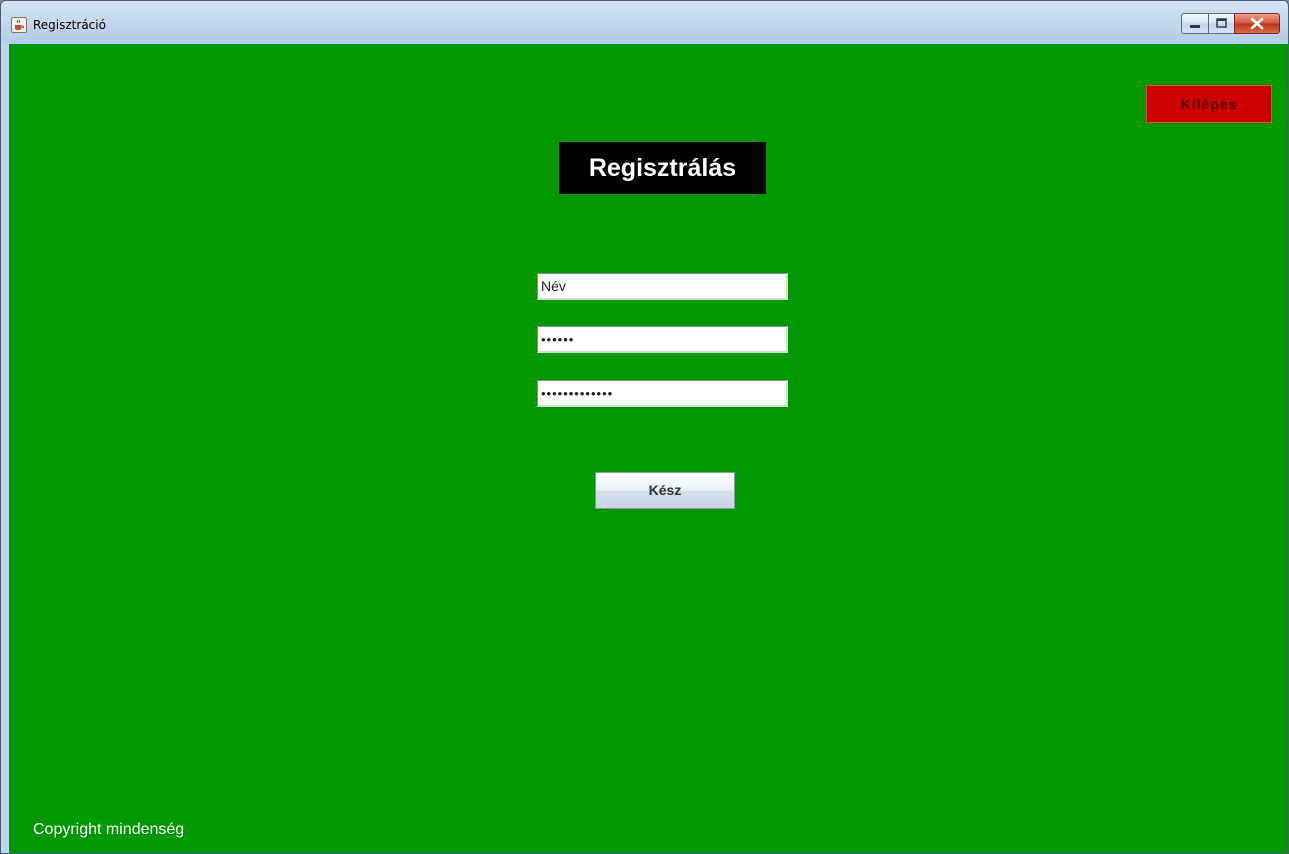 This screenshot has height=854, width=1289. I want to click on close-button, so click(1257, 23).